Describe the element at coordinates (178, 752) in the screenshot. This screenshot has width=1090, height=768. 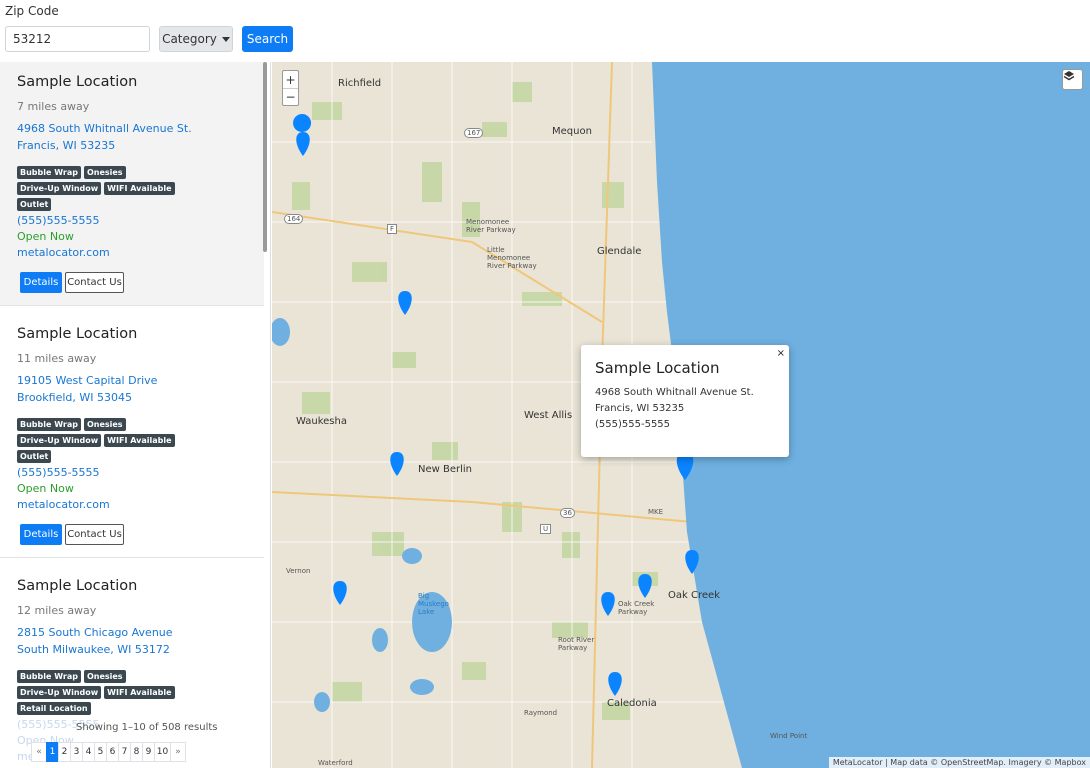
I see `next-page-button: »` at that location.